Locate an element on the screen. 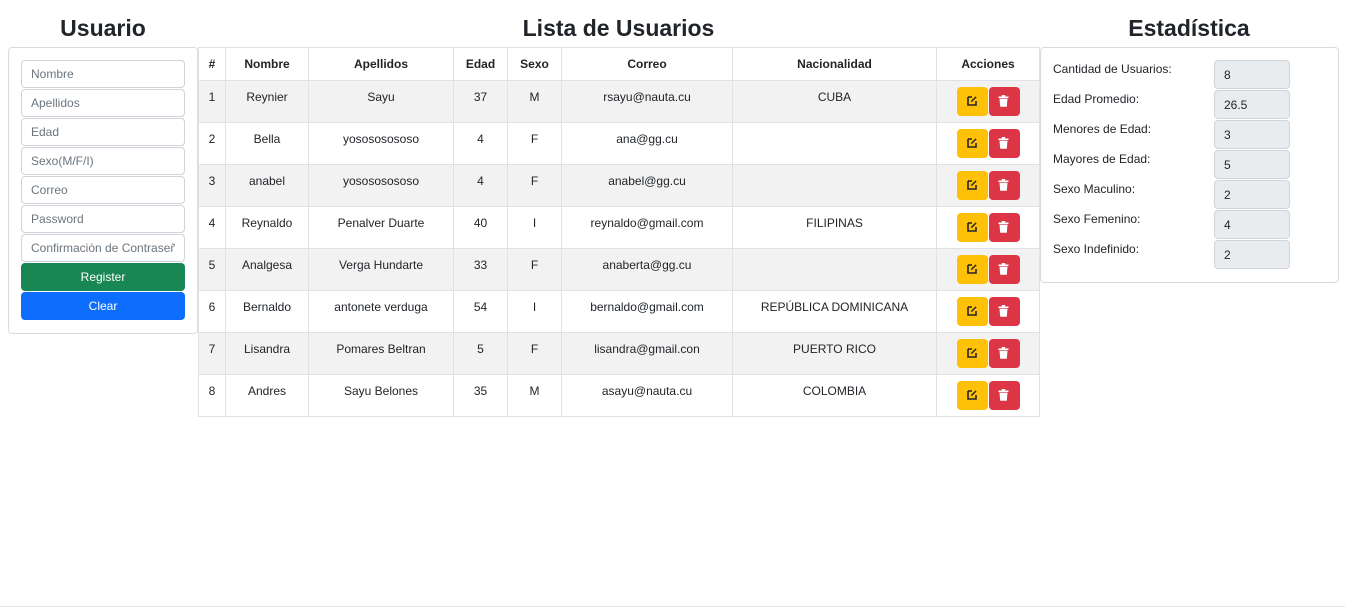 The height and width of the screenshot is (609, 1345). edad-input is located at coordinates (103, 132).